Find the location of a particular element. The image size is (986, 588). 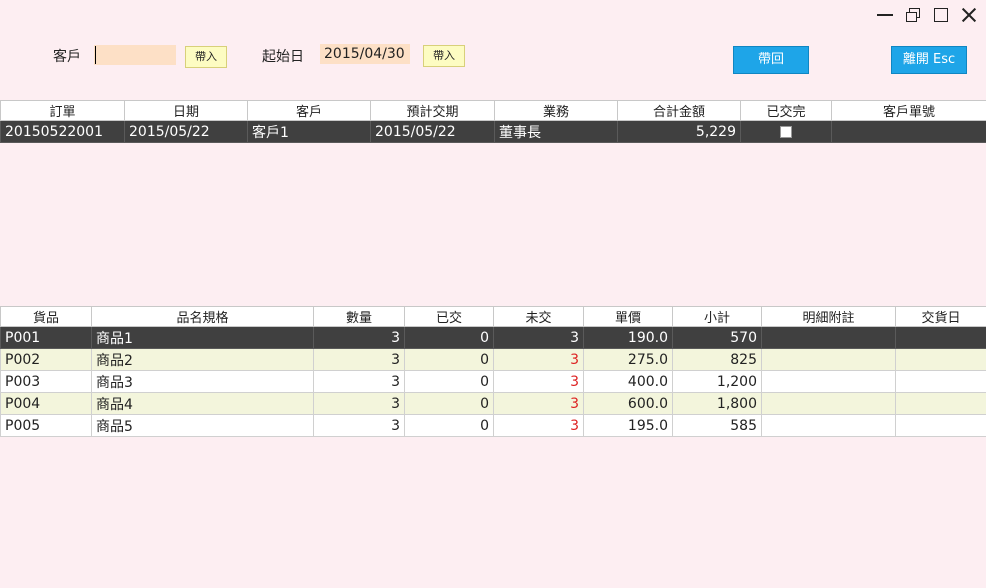

order-customer-no is located at coordinates (908, 131).